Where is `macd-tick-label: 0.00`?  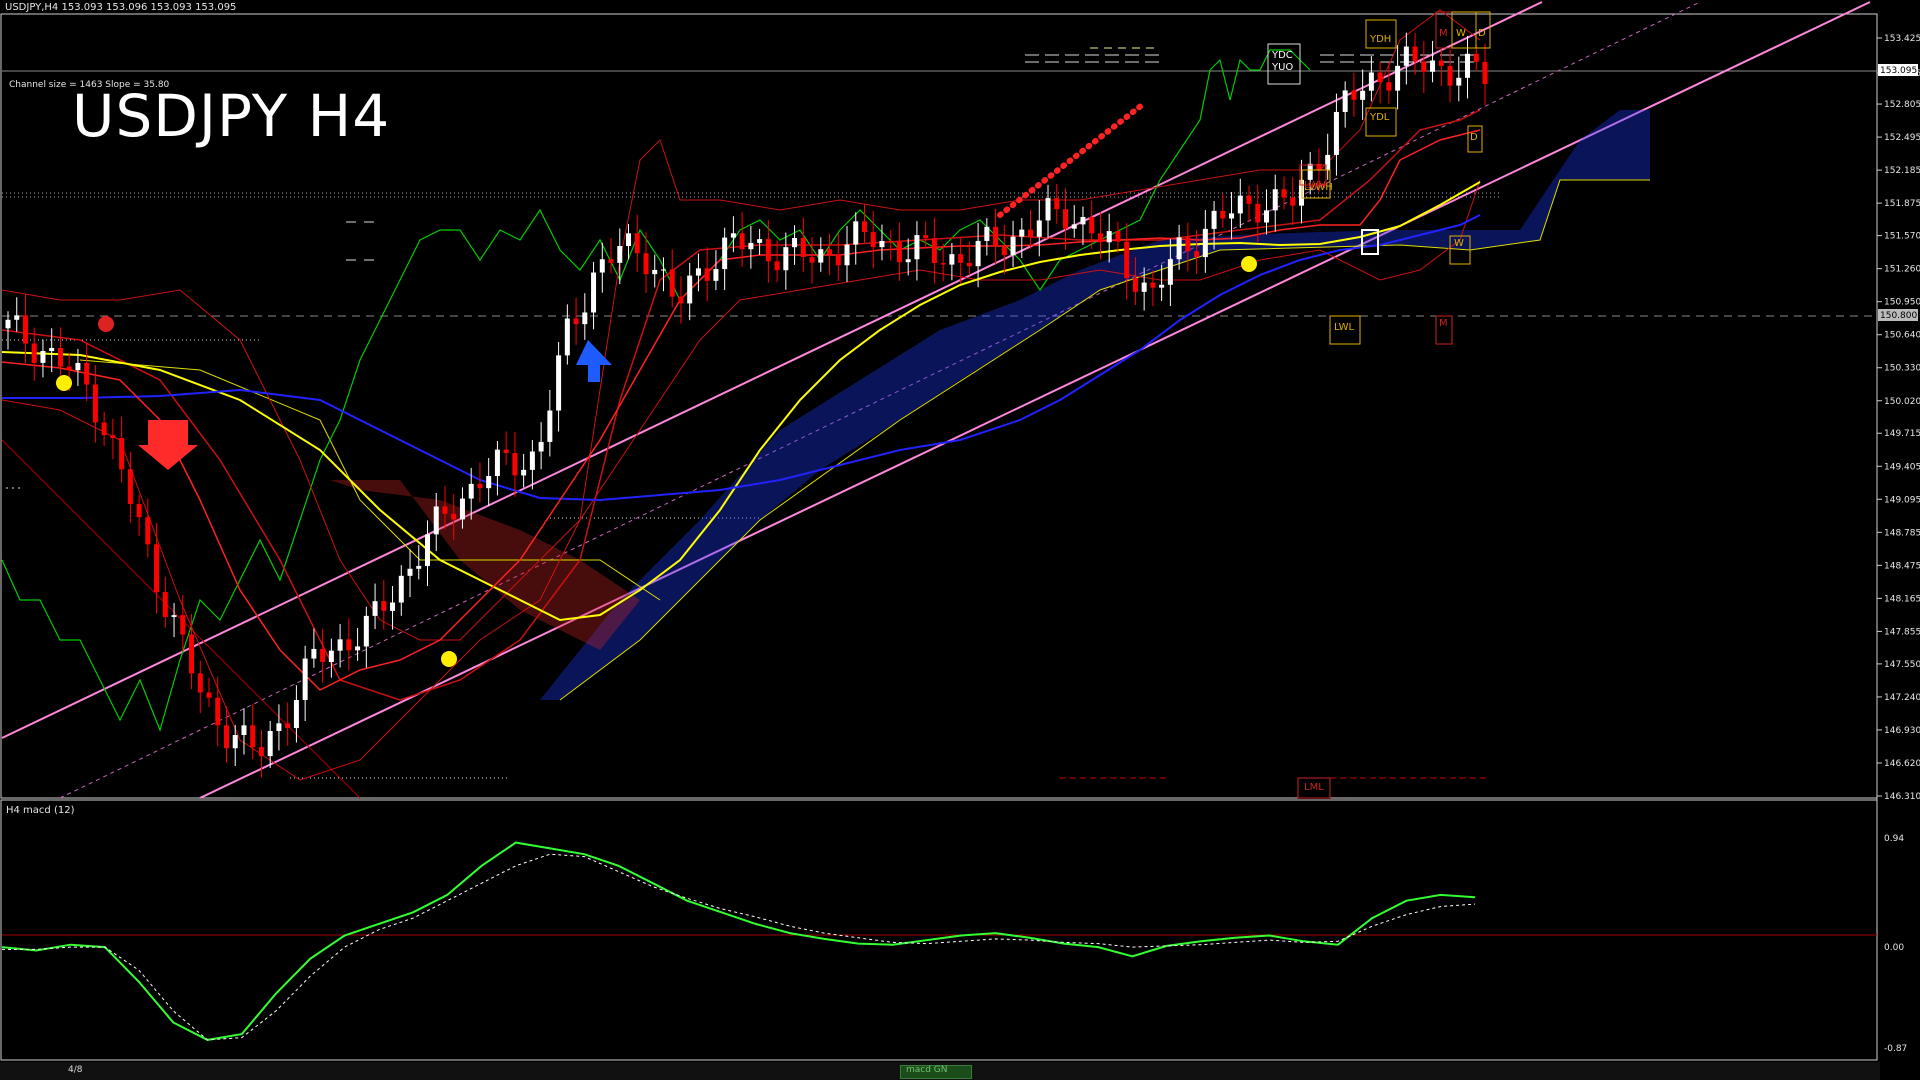 macd-tick-label: 0.00 is located at coordinates (1894, 948).